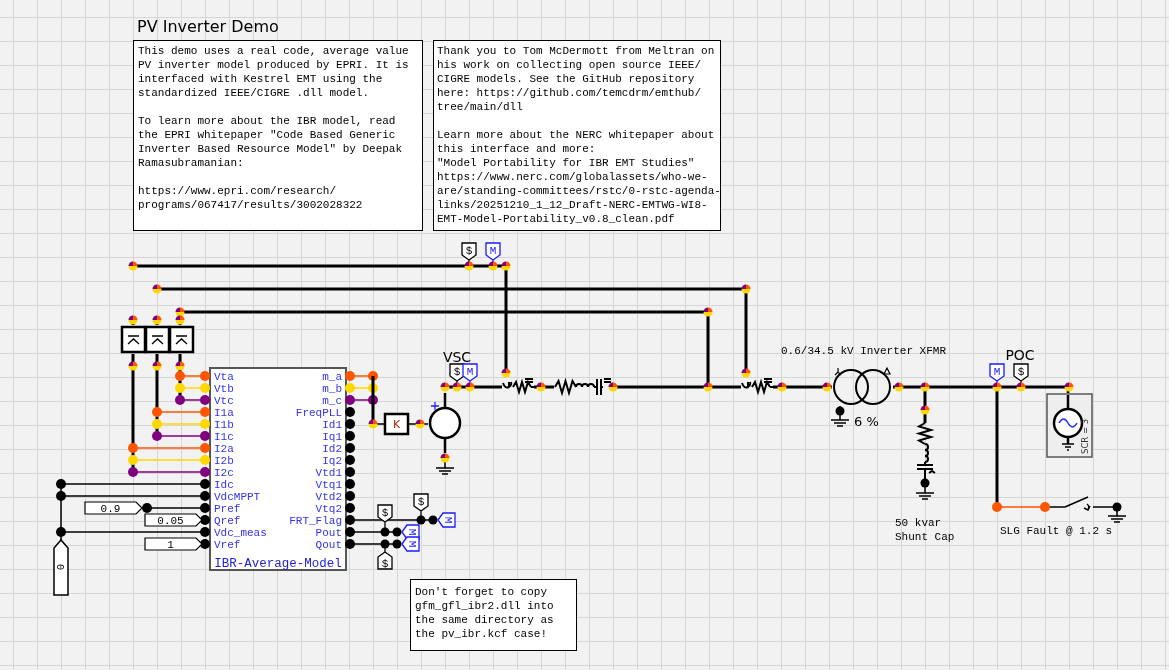 Image resolution: width=1169 pixels, height=670 pixels. I want to click on pin-label: Qref, so click(227, 521).